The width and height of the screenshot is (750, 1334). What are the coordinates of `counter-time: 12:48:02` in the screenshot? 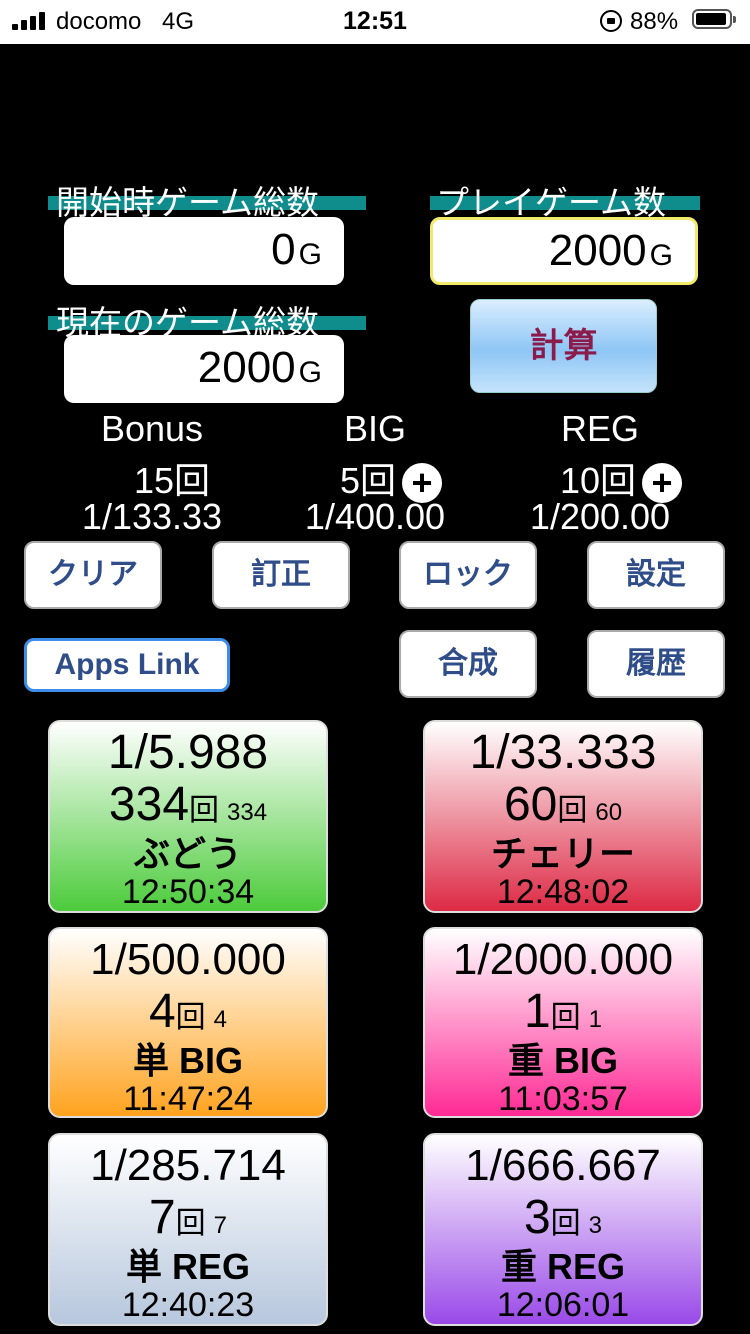 It's located at (563, 892).